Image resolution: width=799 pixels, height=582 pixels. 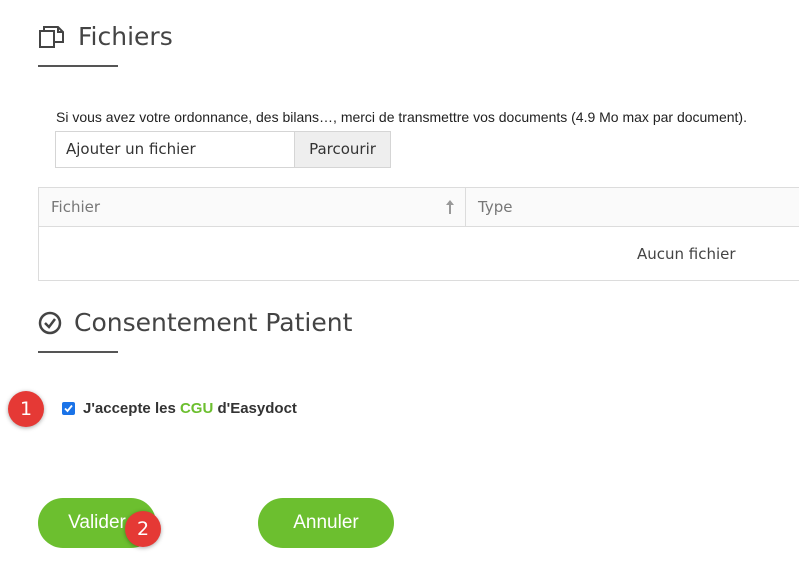 I want to click on cgu-label-suffix: d'Easydoct, so click(x=255, y=408).